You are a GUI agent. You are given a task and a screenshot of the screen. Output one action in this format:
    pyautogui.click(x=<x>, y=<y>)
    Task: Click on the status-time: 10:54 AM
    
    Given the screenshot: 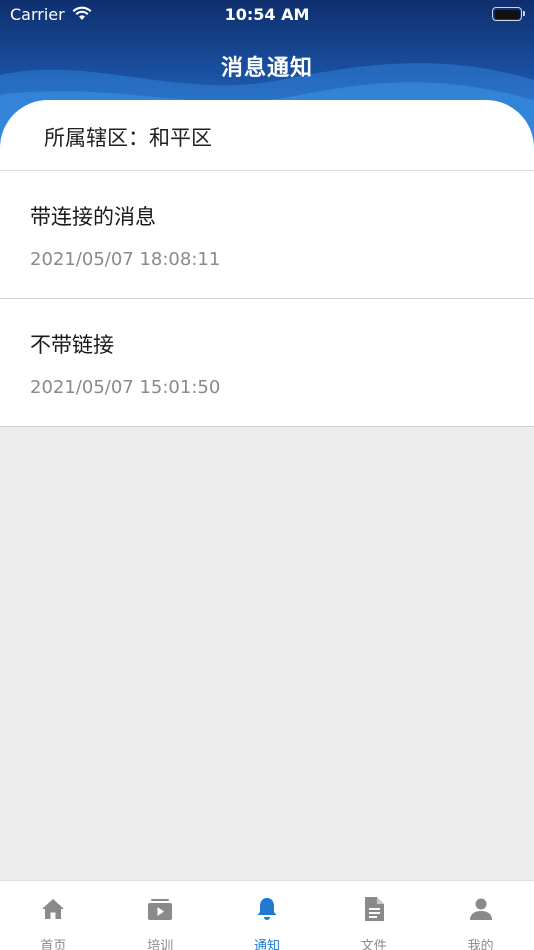 What is the action you would take?
    pyautogui.click(x=267, y=14)
    